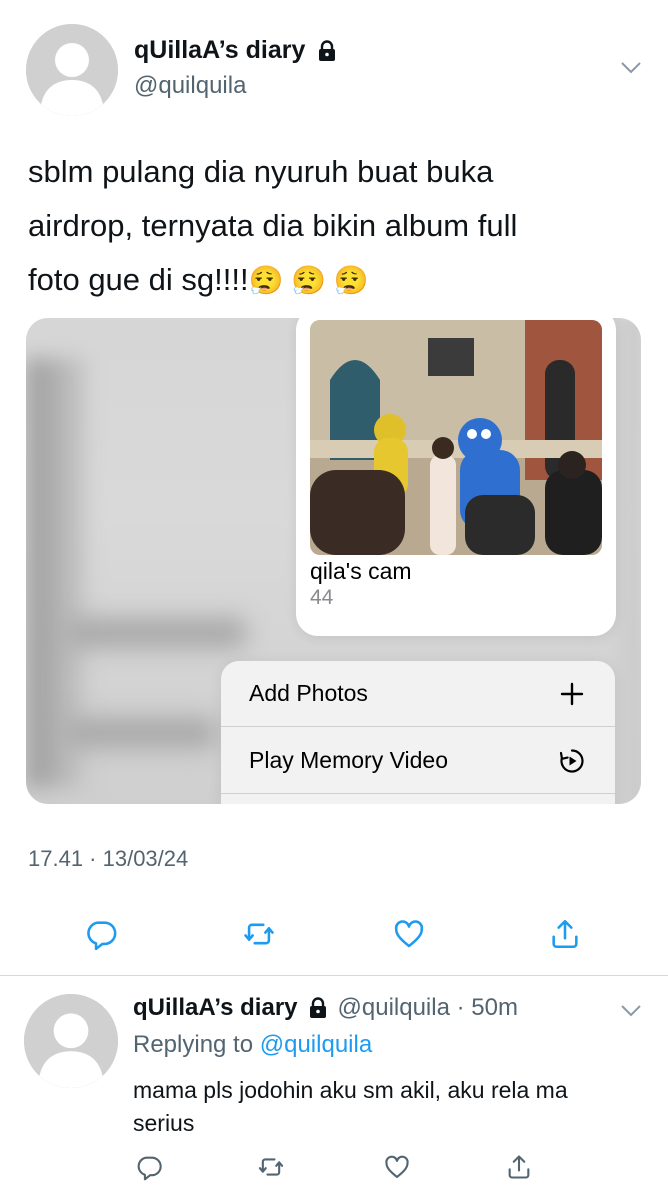 Image resolution: width=668 pixels, height=1200 pixels. I want to click on tweet-text-segment: foto gue di sg!!!!, so click(138, 279).